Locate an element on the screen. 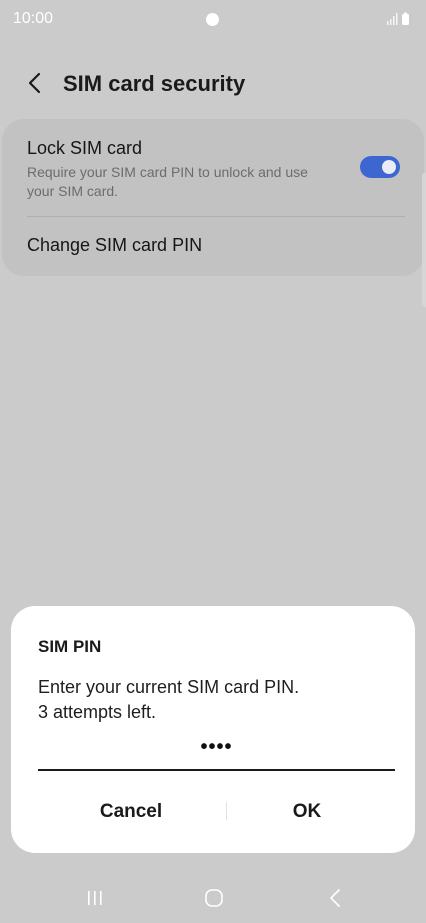 Image resolution: width=426 pixels, height=923 pixels. home-icon is located at coordinates (214, 898).